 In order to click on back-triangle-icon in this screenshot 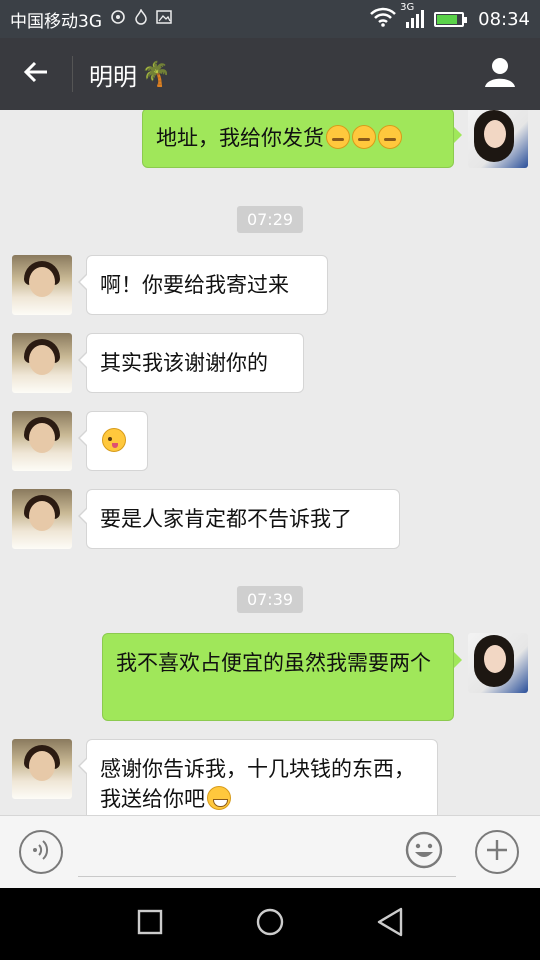, I will do `click(390, 924)`.